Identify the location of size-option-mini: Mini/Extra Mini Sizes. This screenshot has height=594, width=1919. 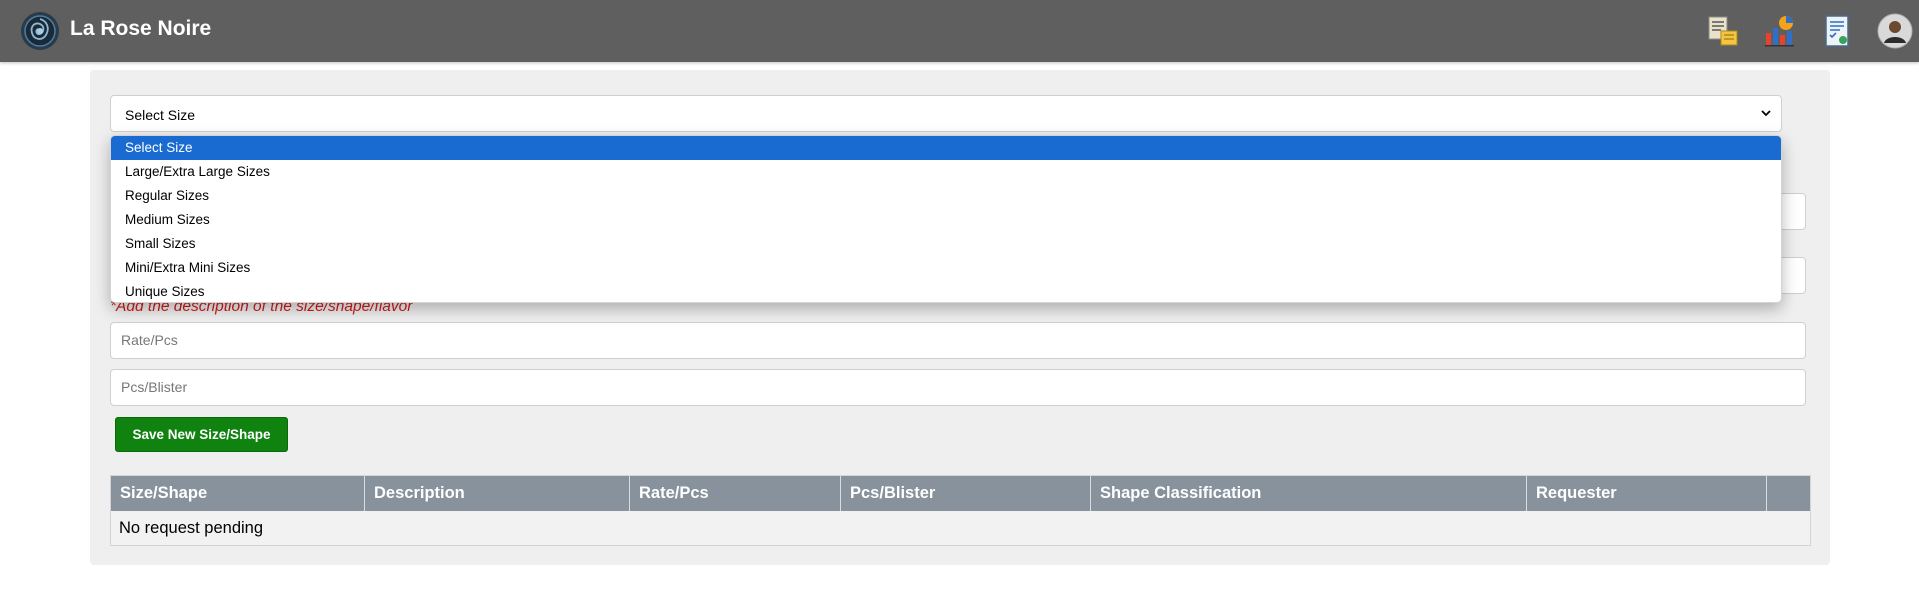
(946, 268).